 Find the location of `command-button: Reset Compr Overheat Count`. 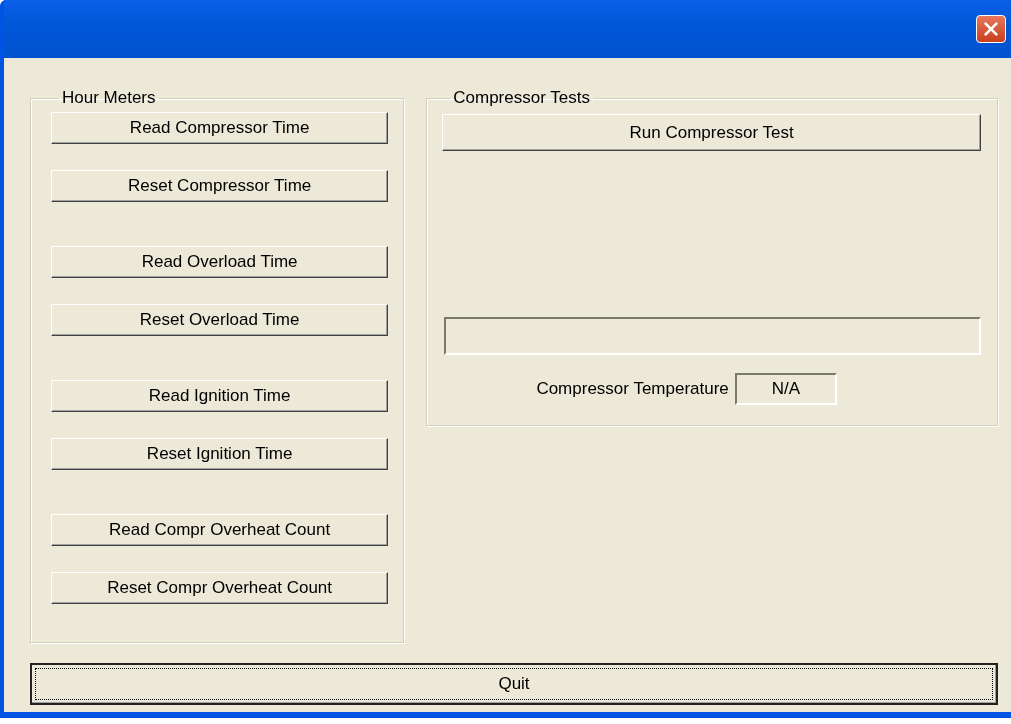

command-button: Reset Compr Overheat Count is located at coordinates (220, 588).